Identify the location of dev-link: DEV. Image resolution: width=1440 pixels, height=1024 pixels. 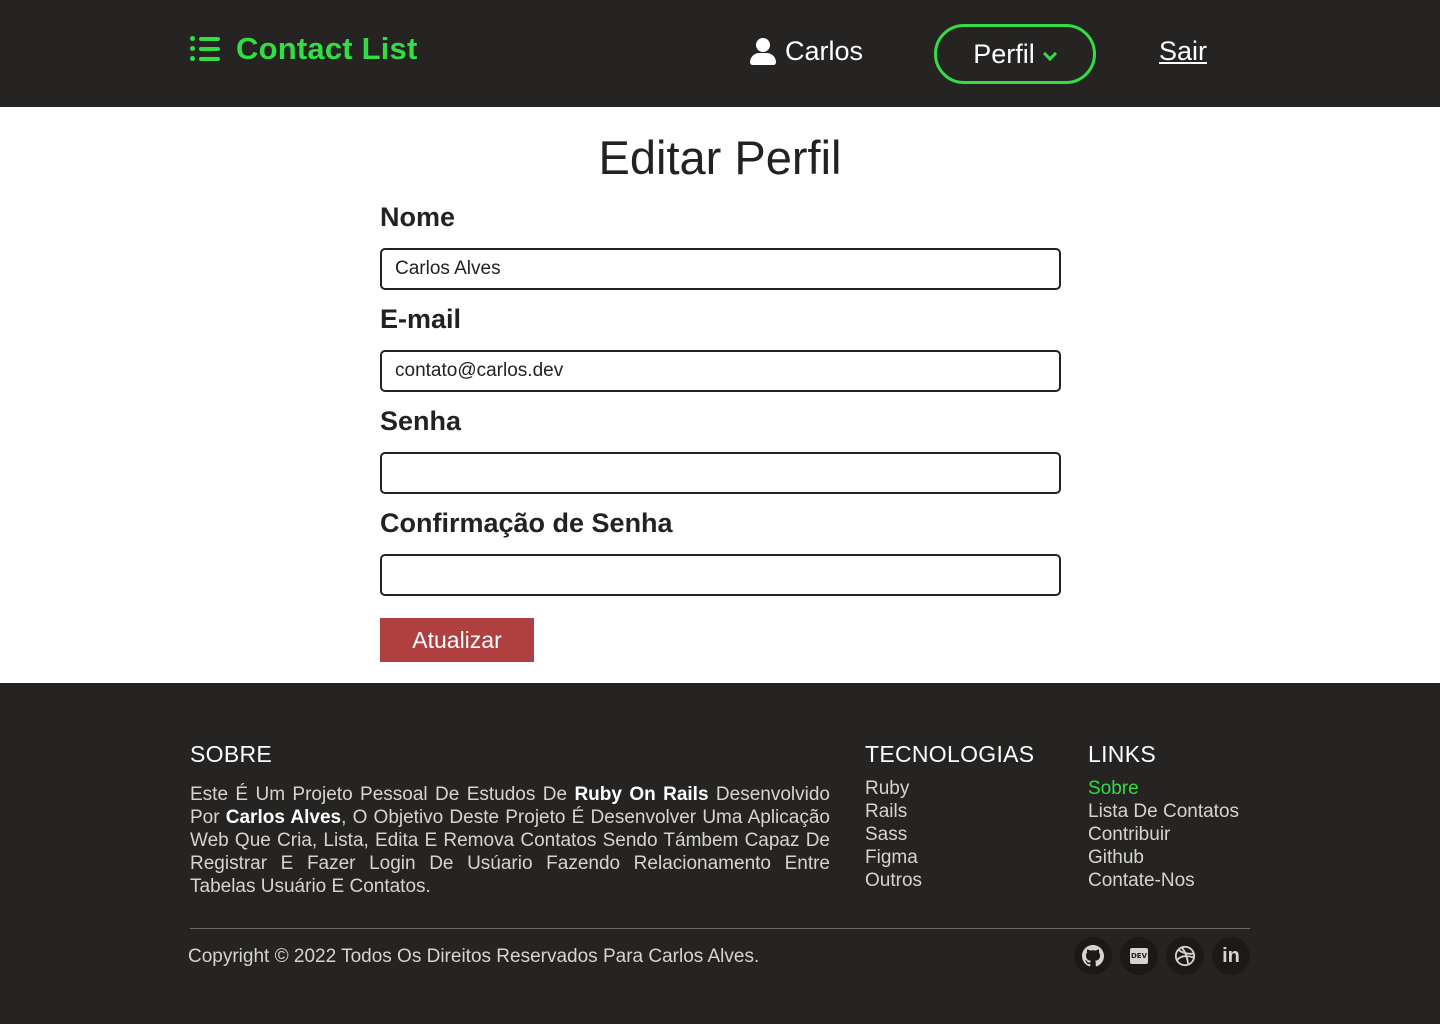
(1139, 956).